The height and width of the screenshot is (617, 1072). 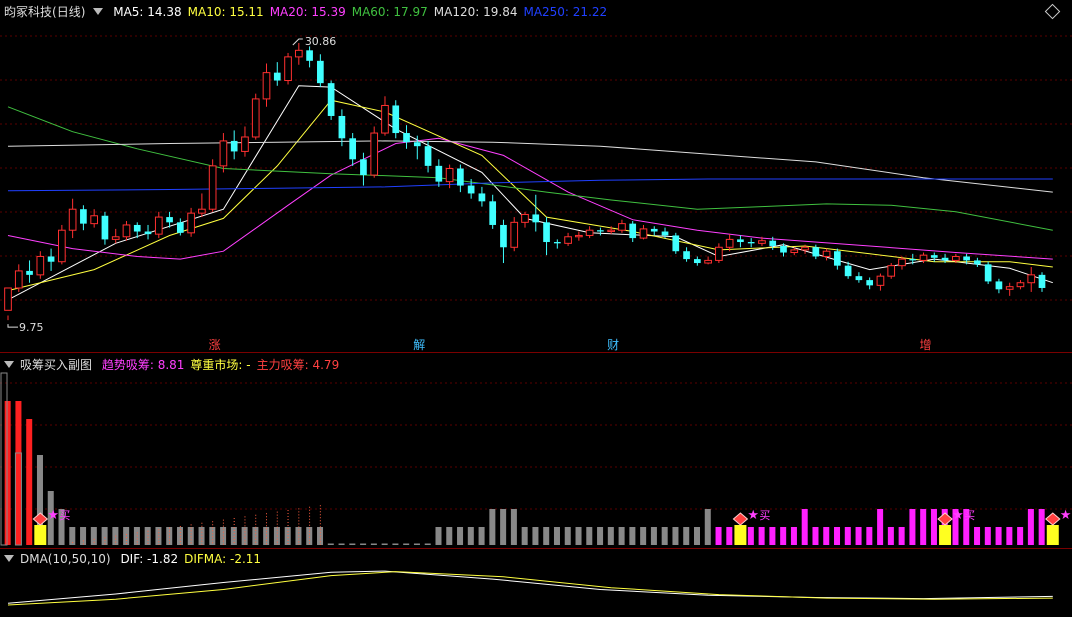 I want to click on ma-legend-item-2: MA20: 15.39, so click(x=308, y=12).